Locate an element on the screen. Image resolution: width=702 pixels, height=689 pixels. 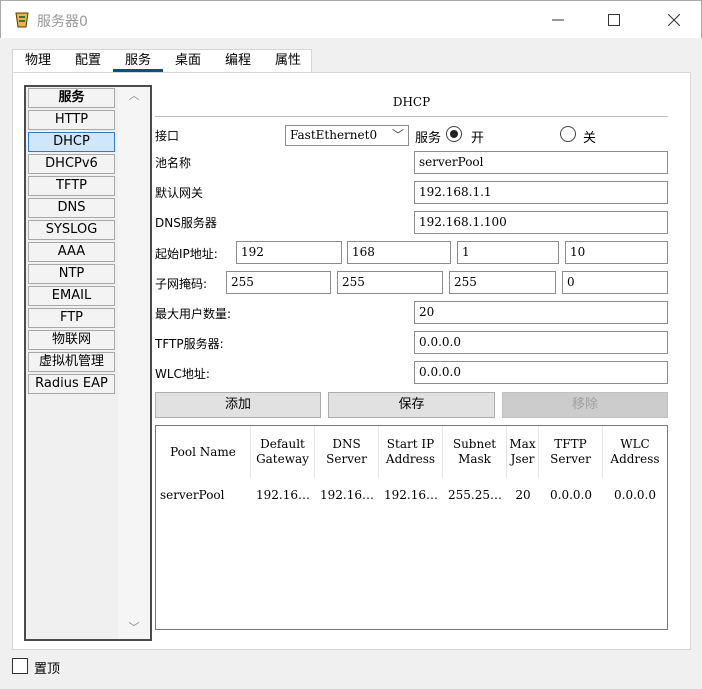
service-item-dhcpv6: DHCPv6 is located at coordinates (71, 164).